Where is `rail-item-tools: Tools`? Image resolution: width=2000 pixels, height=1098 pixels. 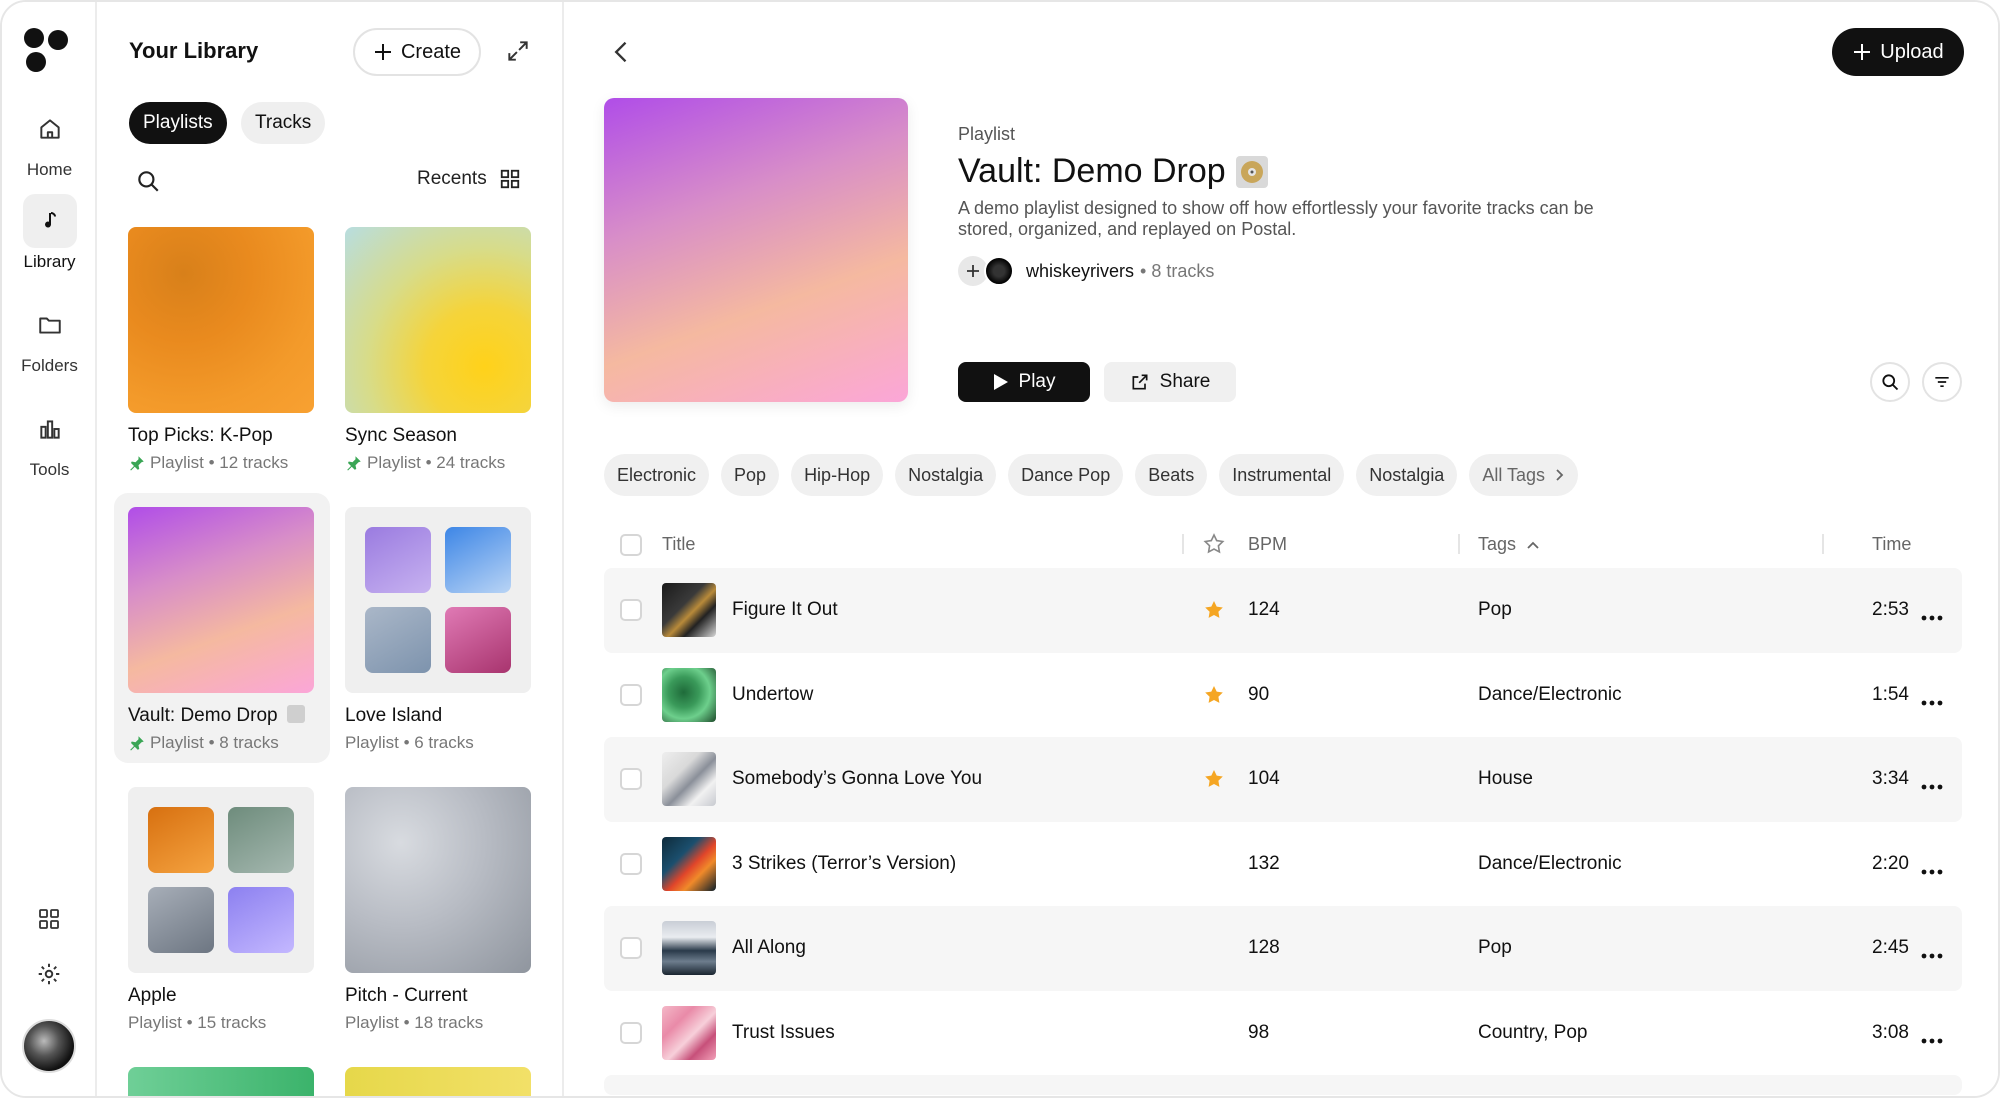 rail-item-tools: Tools is located at coordinates (49, 441).